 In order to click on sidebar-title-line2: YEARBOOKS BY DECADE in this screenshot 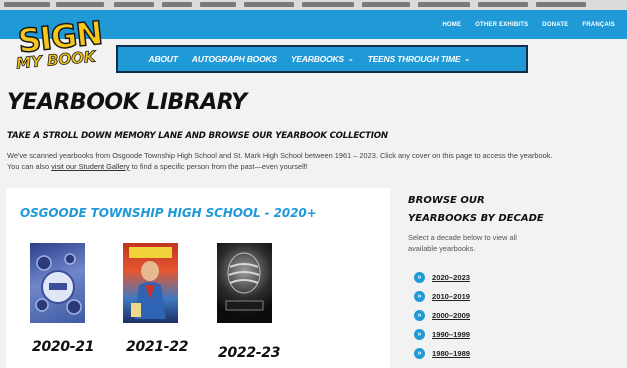, I will do `click(476, 218)`.